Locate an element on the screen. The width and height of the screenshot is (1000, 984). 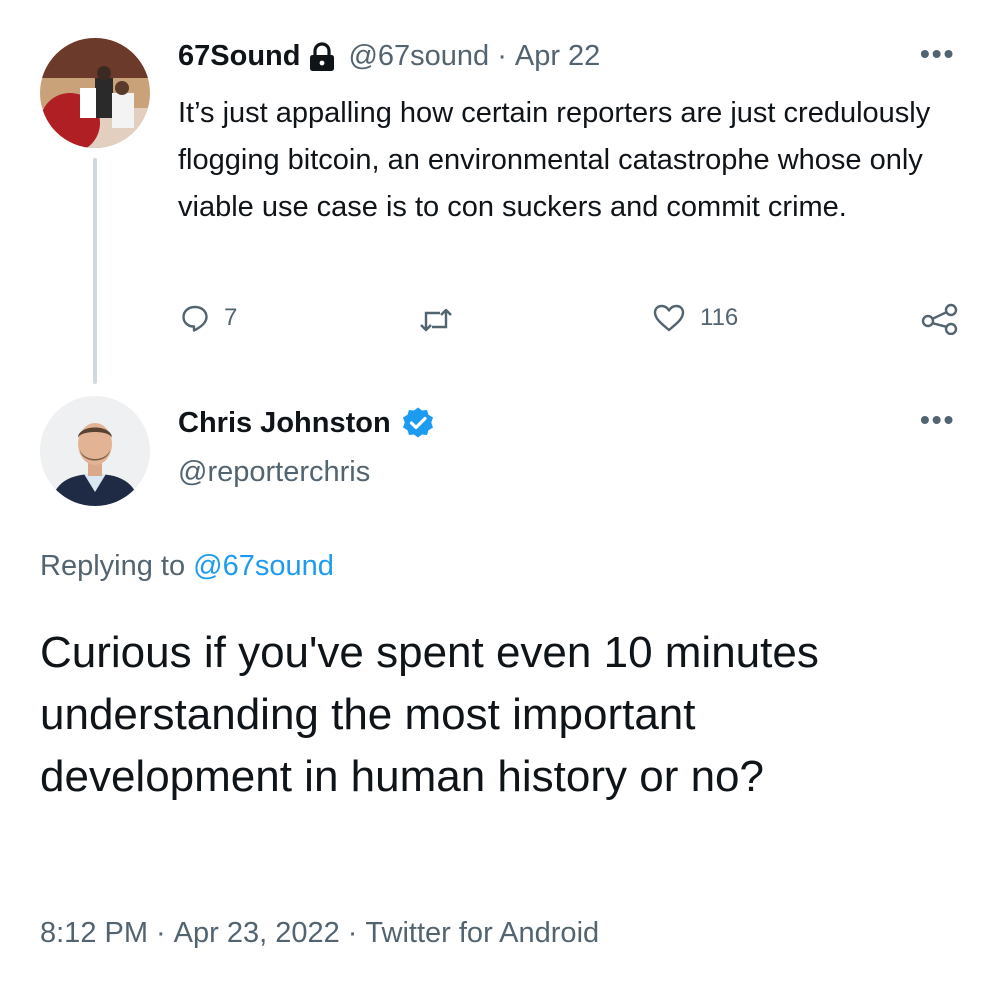
replying-to-mention: @67sound is located at coordinates (263, 566).